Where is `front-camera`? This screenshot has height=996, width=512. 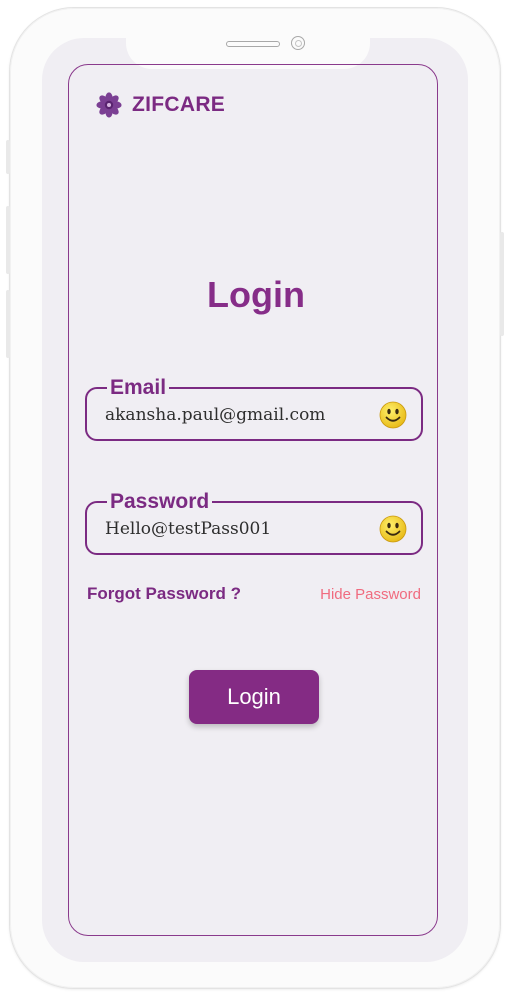
front-camera is located at coordinates (298, 43).